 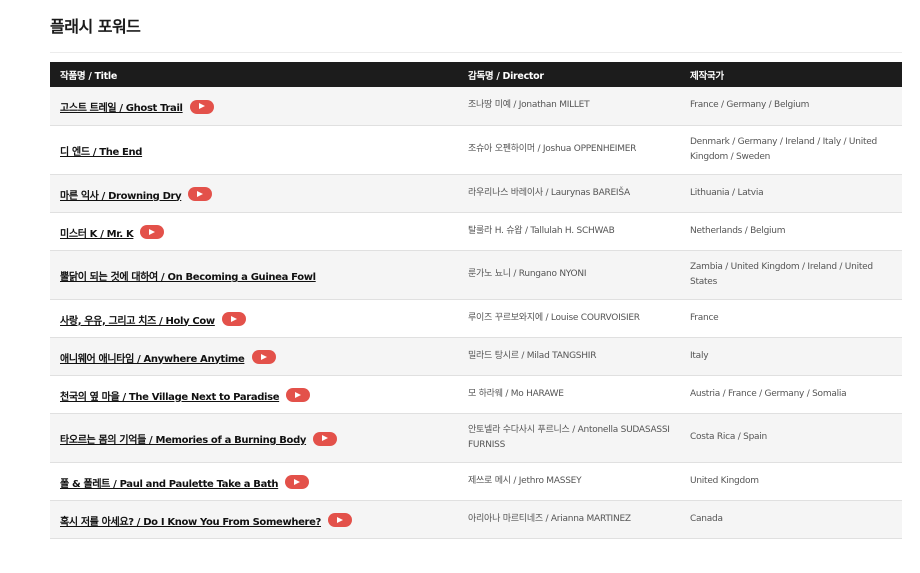 I want to click on film-title-link: 폴 & 폴레트 / Paul and Paulette Take a Bath, so click(x=169, y=484).